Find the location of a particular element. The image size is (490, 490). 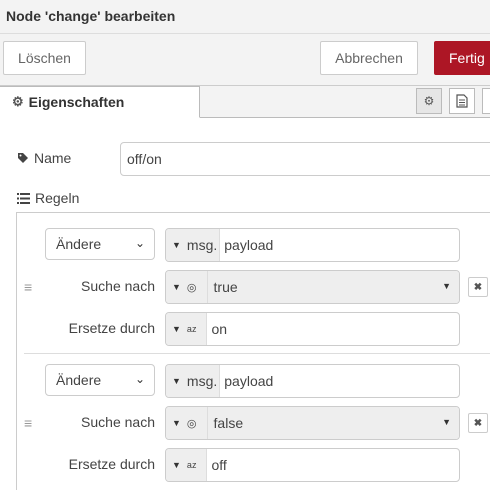

dialog-title: Node 'change' bearbeiten is located at coordinates (91, 16).